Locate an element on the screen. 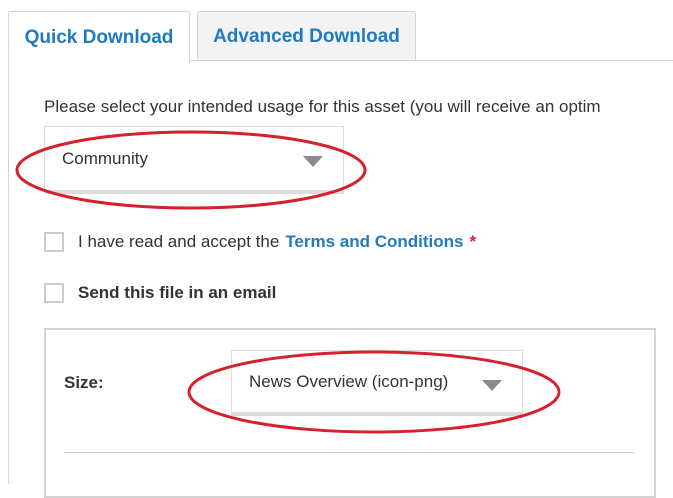 The width and height of the screenshot is (673, 498). email-checkbox is located at coordinates (54, 293).